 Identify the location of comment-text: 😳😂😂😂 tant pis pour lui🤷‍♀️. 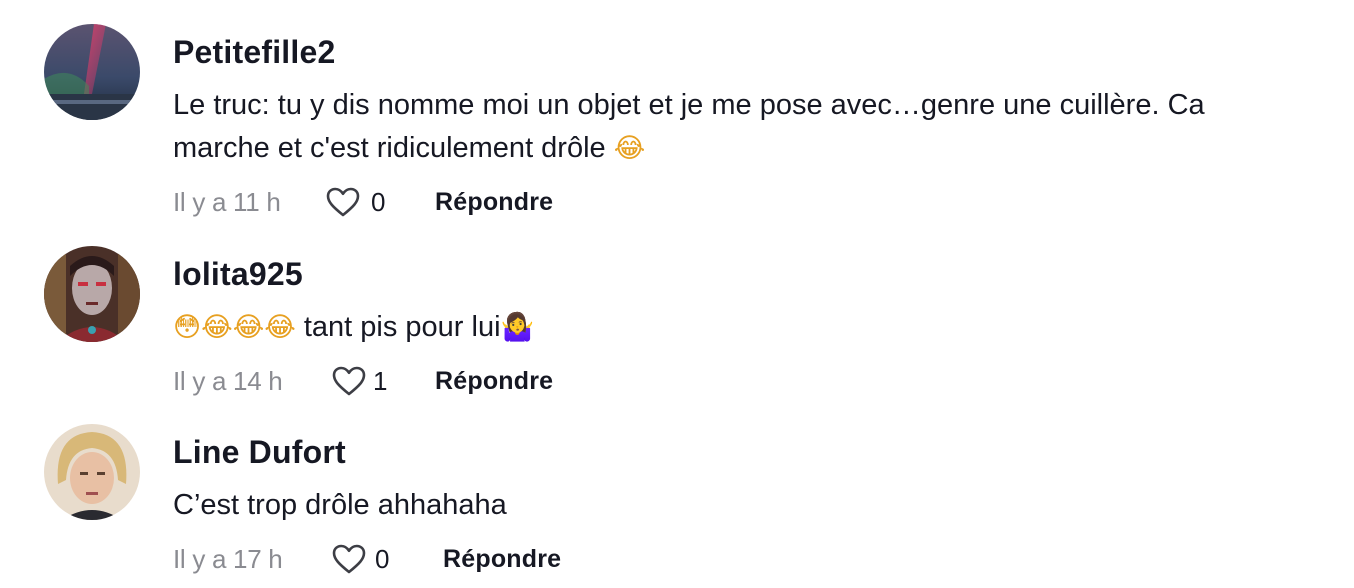
(743, 327).